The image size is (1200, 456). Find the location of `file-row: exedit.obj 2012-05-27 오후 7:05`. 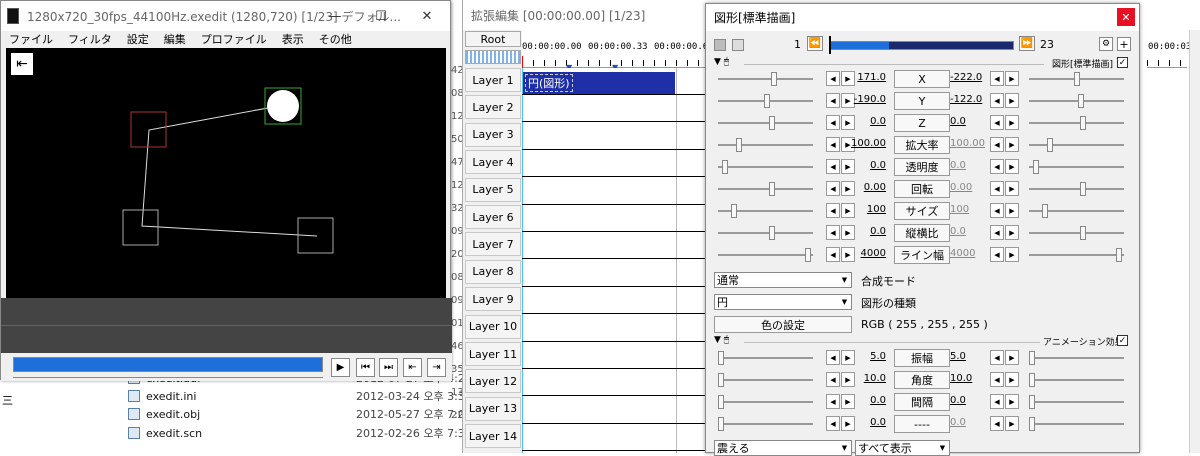

file-row: exedit.obj 2012-05-27 오후 7:05 is located at coordinates (300, 414).